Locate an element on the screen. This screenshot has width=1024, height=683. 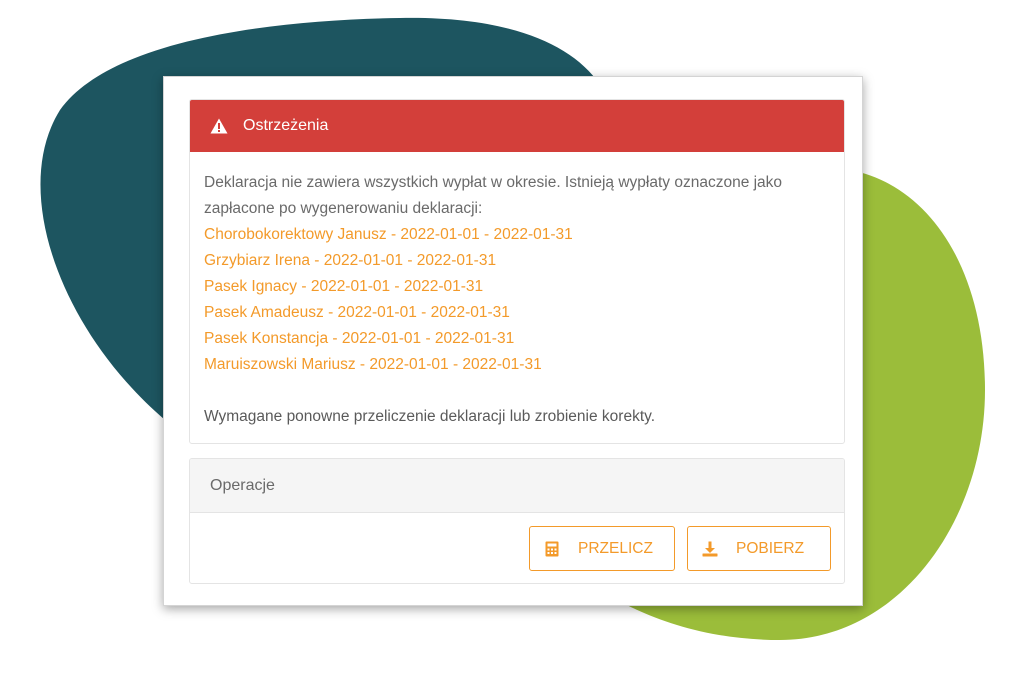
download-label: POBIERZ is located at coordinates (770, 548).